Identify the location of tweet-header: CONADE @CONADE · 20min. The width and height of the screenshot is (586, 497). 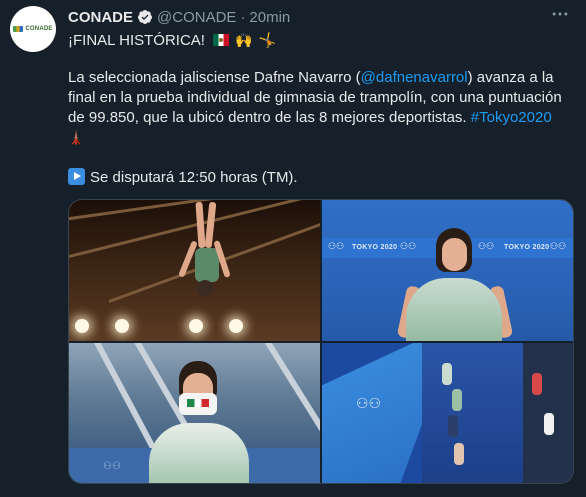
(179, 17).